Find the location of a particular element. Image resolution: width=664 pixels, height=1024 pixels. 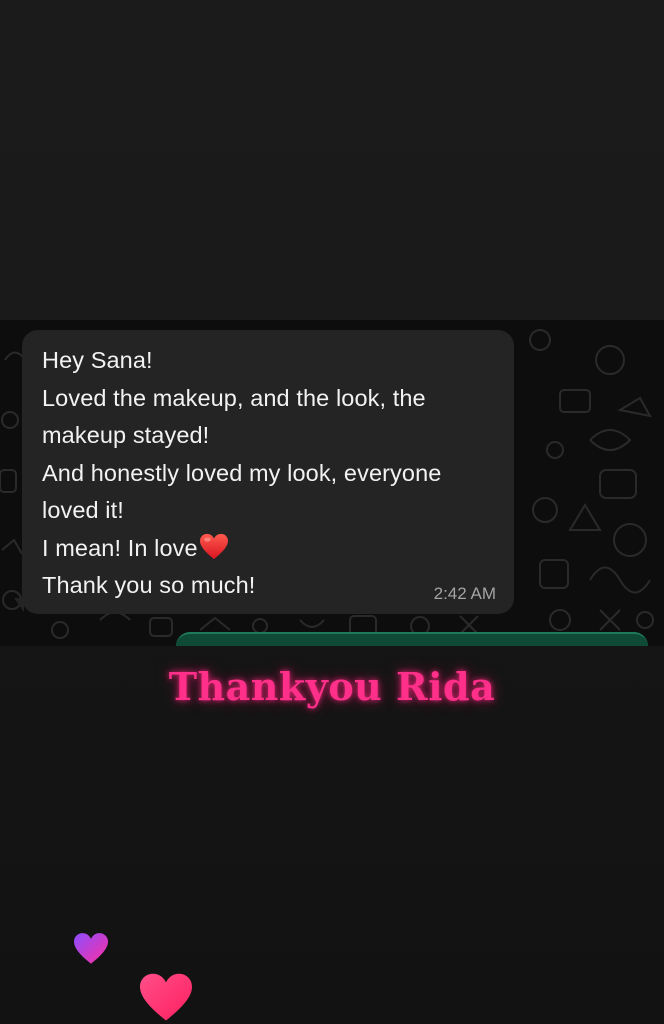

bubble-tail is located at coordinates (19, 605).